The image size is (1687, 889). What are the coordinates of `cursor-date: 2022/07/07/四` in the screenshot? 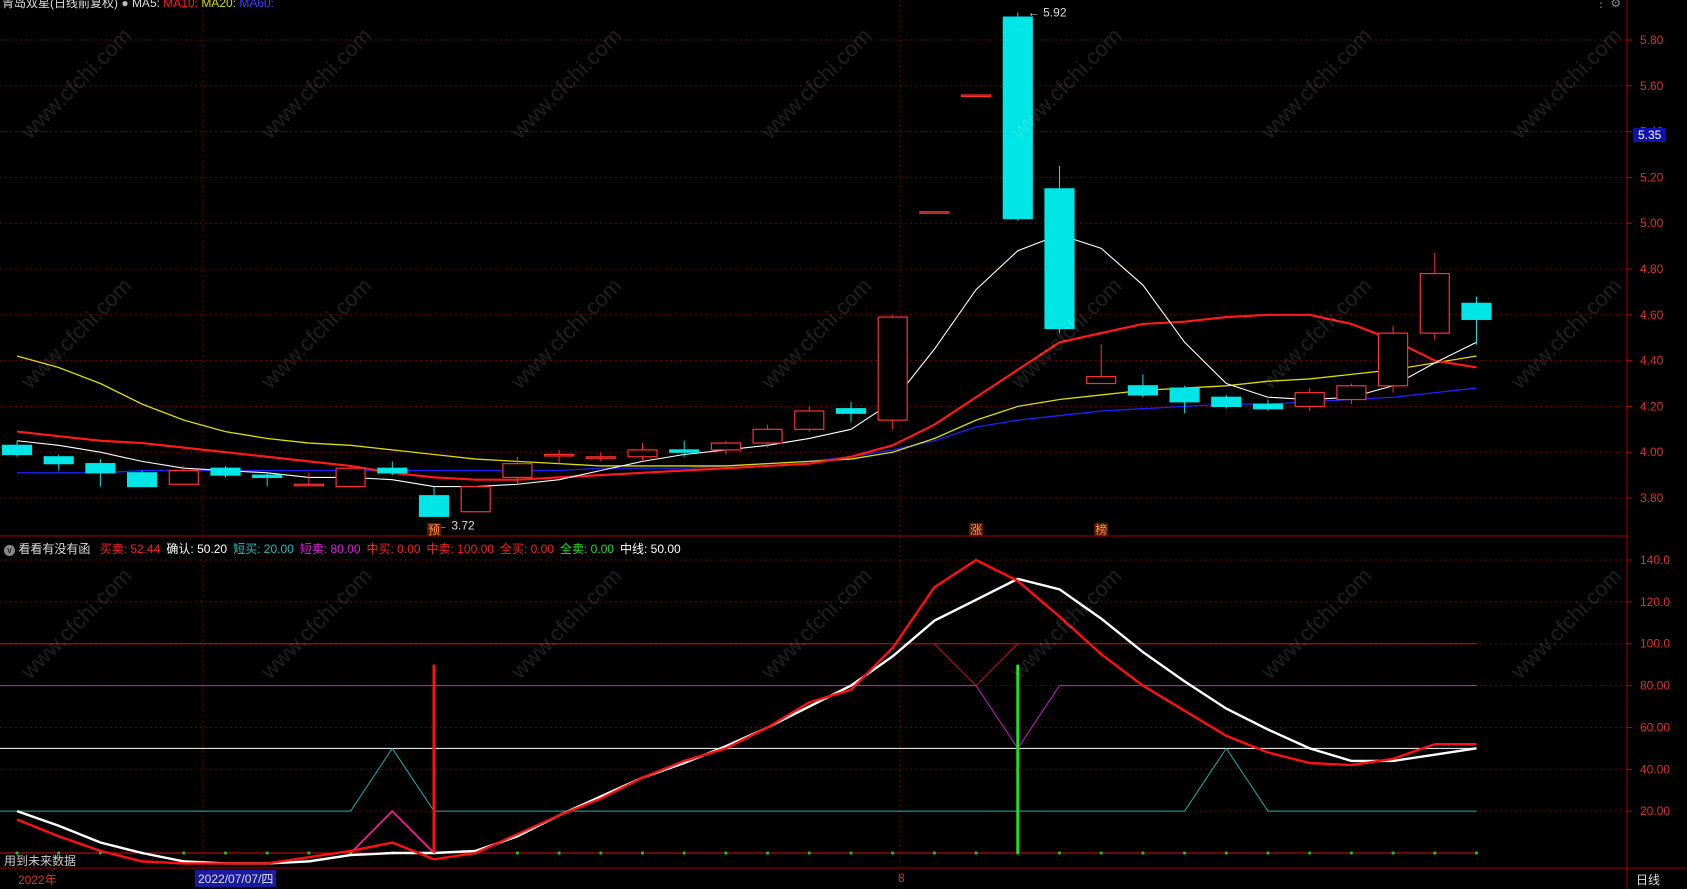 It's located at (236, 878).